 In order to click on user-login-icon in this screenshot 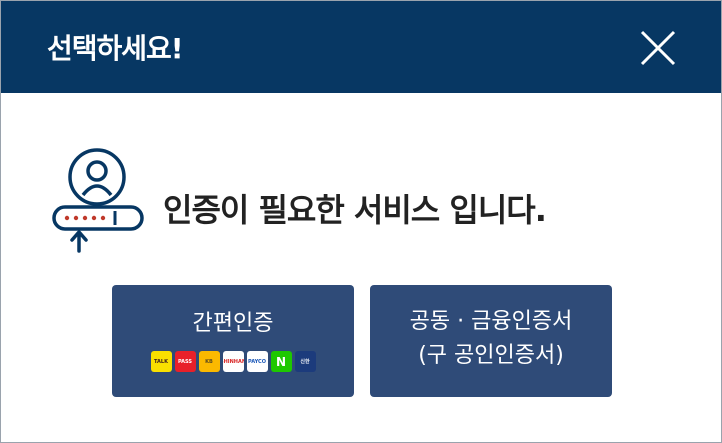, I will do `click(98, 200)`.